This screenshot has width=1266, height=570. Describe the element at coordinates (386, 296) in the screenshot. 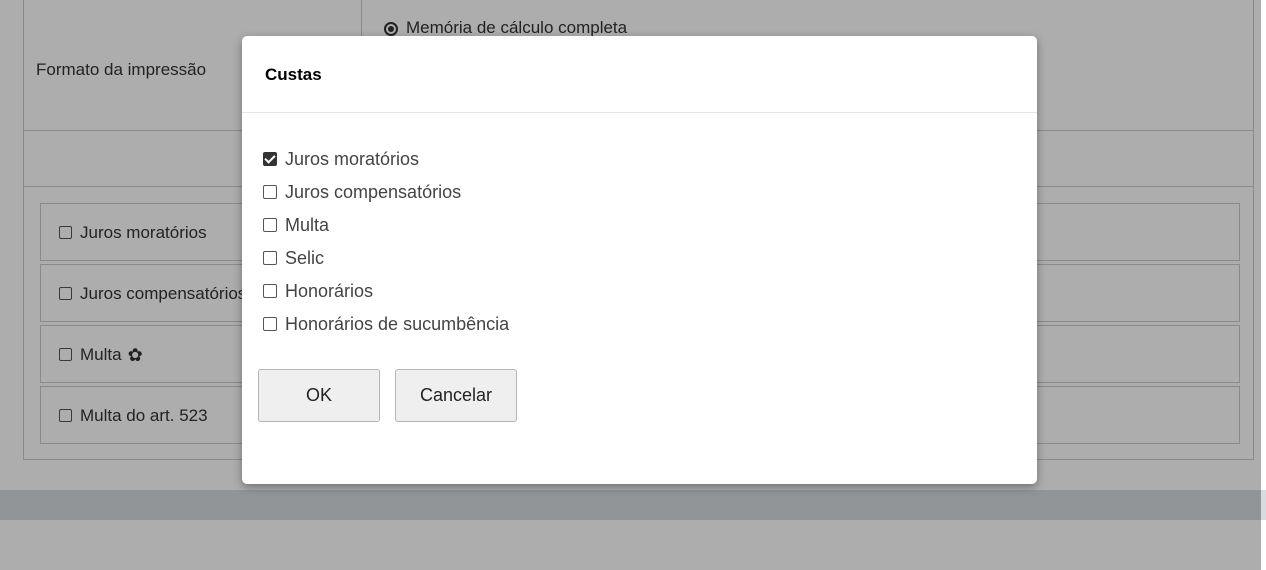

I see `check-item-honorarios: Honorários` at that location.